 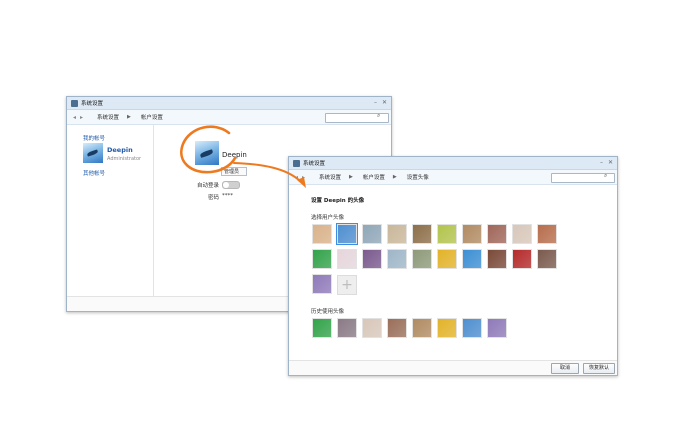 What do you see at coordinates (372, 259) in the screenshot?
I see `dancer-avatar` at bounding box center [372, 259].